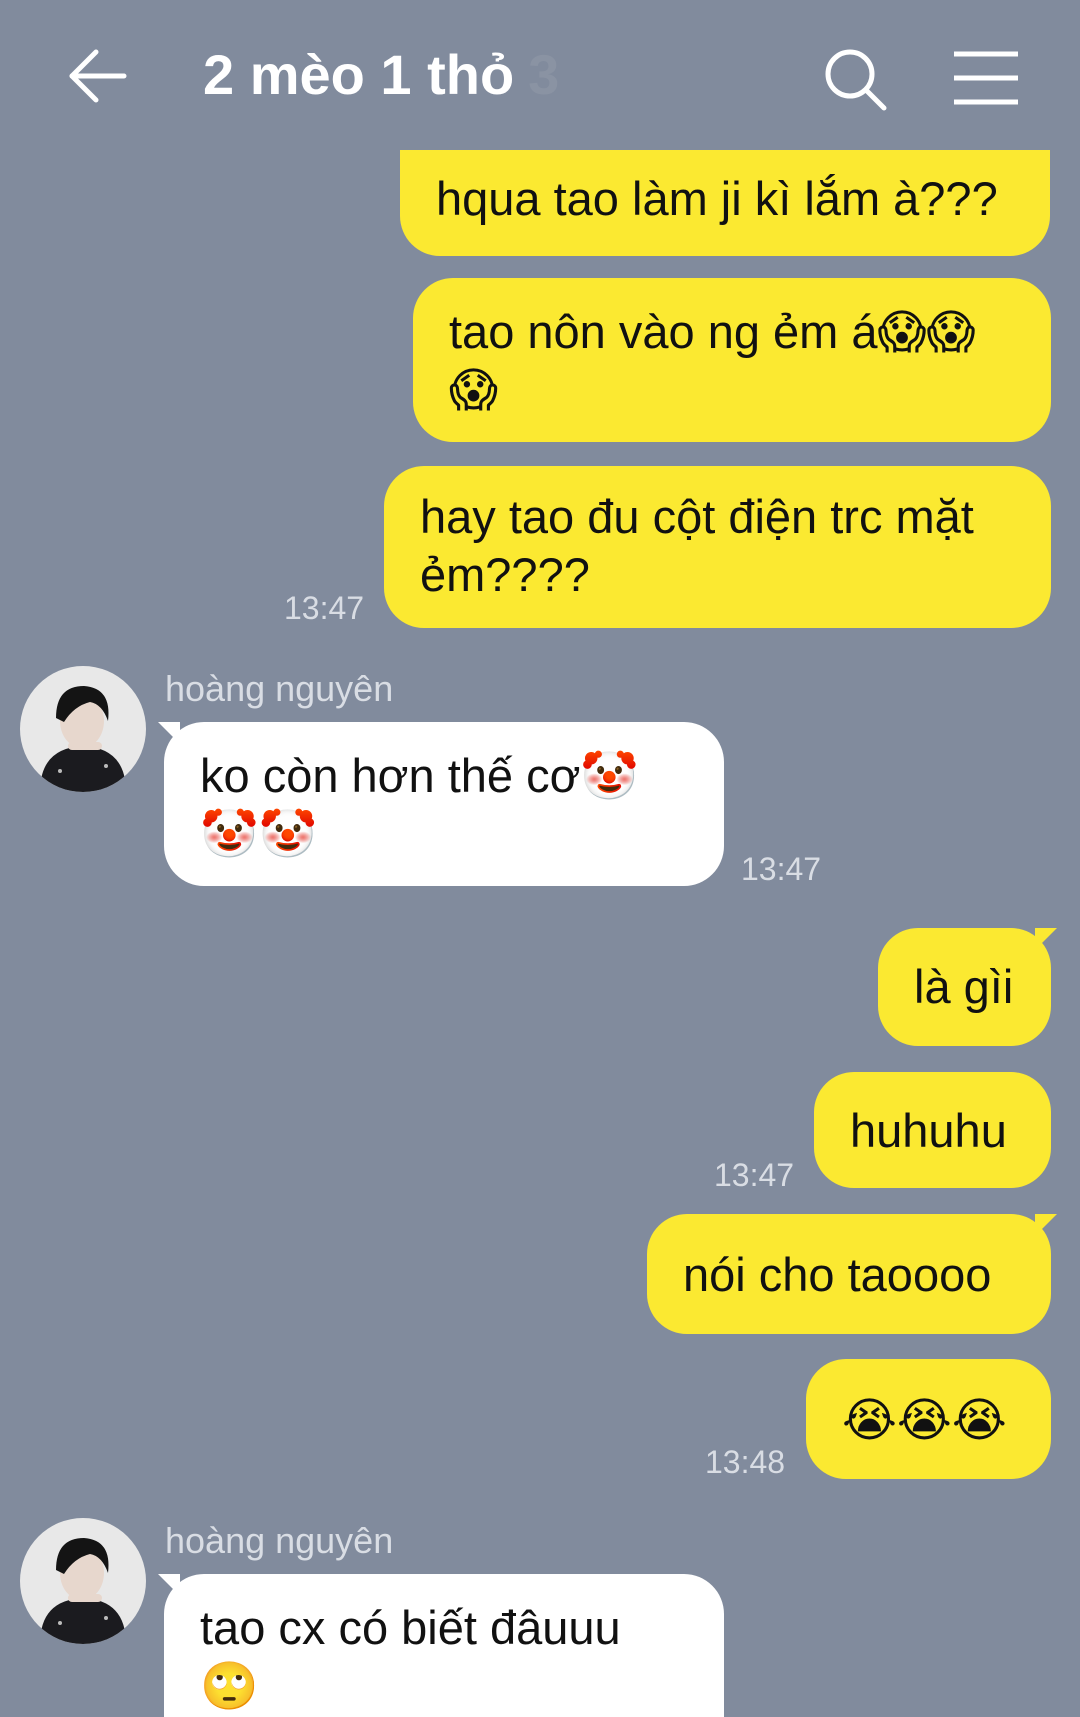 The width and height of the screenshot is (1080, 1717). What do you see at coordinates (697, 516) in the screenshot?
I see `message-text: hay tao đu cột điện trc mặt` at bounding box center [697, 516].